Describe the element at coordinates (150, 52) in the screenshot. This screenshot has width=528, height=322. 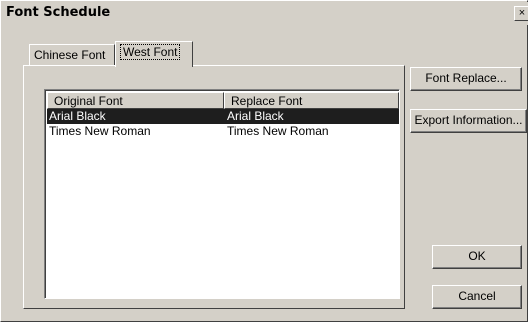
I see `tab-west-font-label: West Font` at that location.